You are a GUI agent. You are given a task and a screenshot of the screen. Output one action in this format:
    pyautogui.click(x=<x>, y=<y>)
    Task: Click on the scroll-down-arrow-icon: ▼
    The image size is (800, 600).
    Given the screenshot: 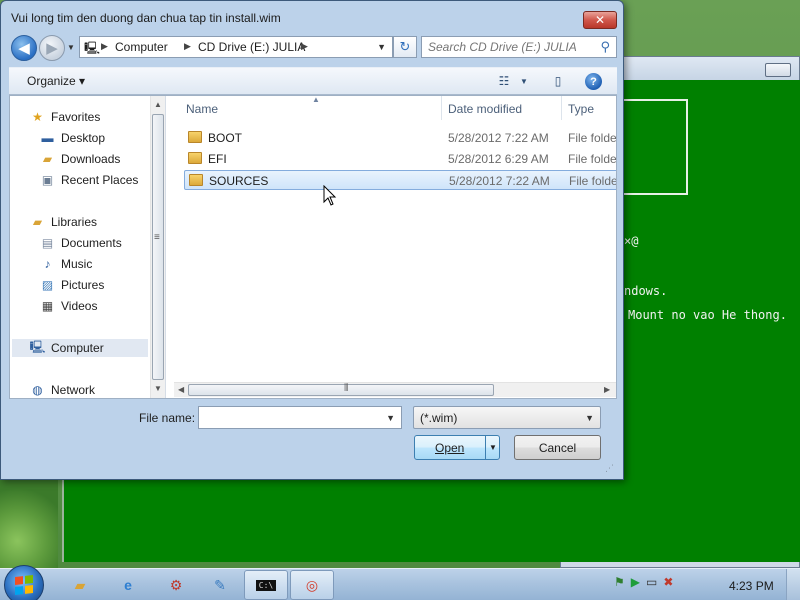 What is the action you would take?
    pyautogui.click(x=158, y=388)
    